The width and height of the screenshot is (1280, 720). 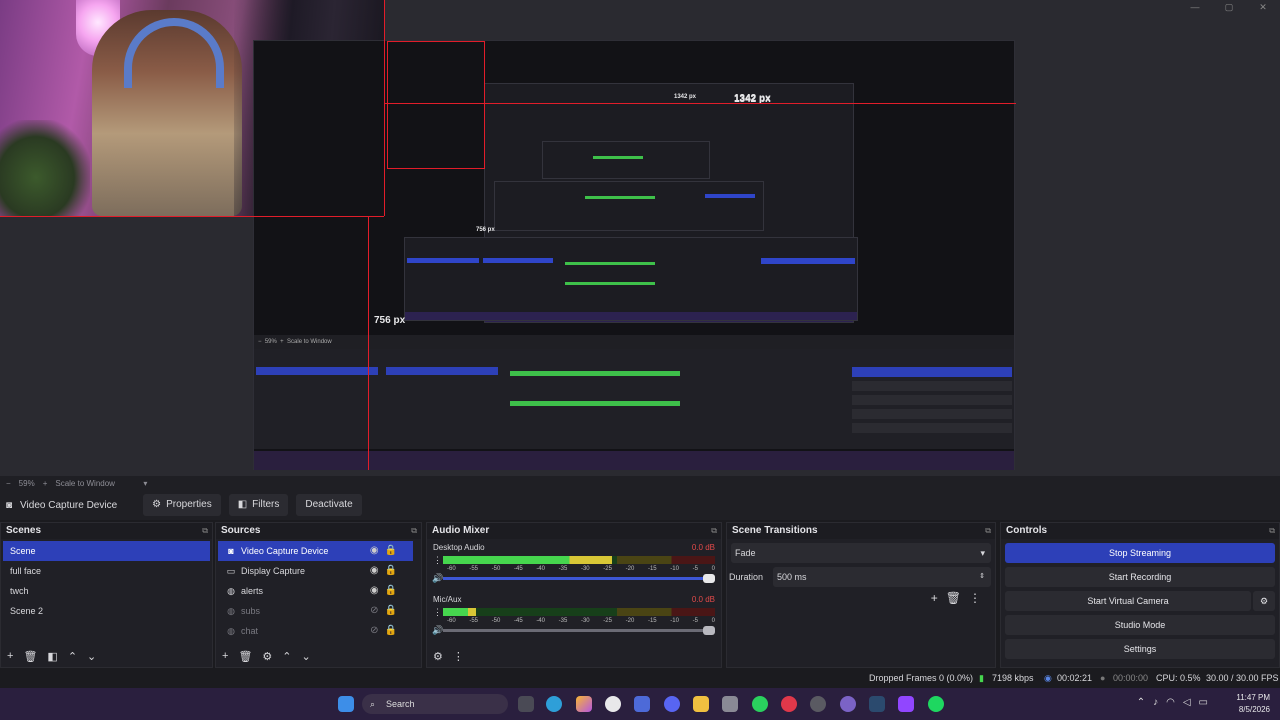 What do you see at coordinates (329, 505) in the screenshot?
I see `deactivate-button: Deactivate` at bounding box center [329, 505].